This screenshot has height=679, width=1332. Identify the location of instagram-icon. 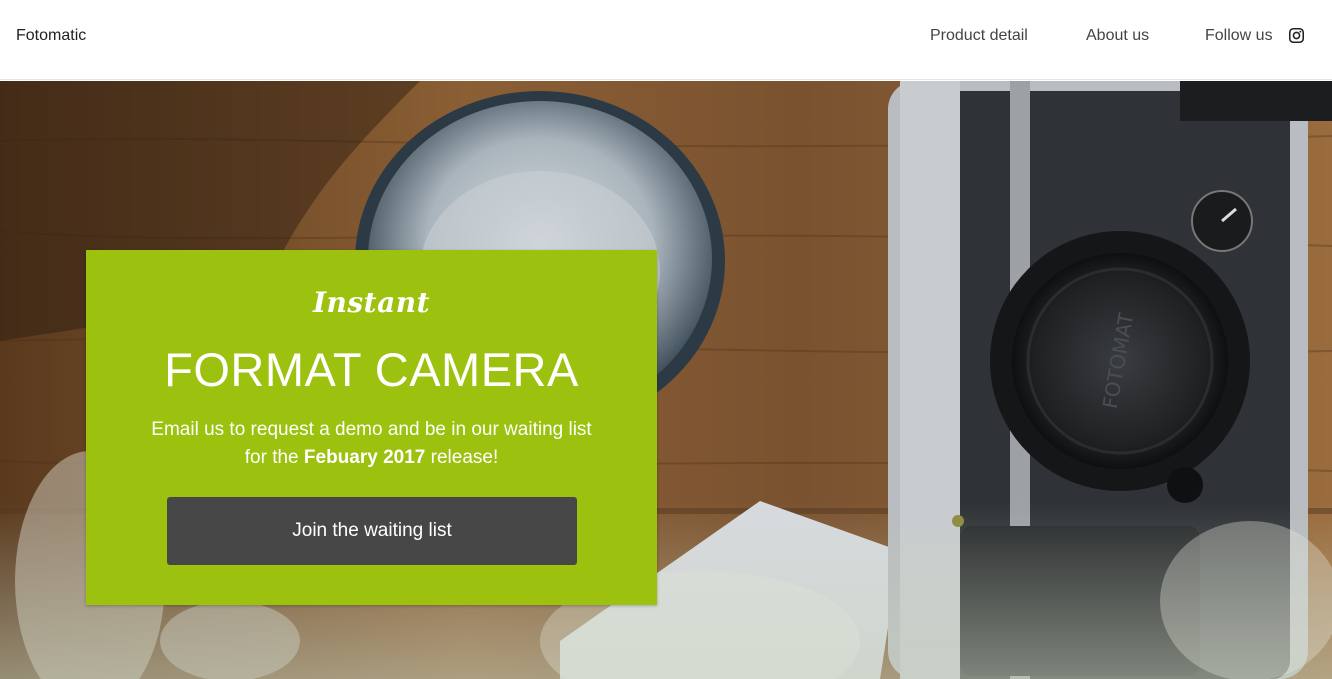
(1296, 35).